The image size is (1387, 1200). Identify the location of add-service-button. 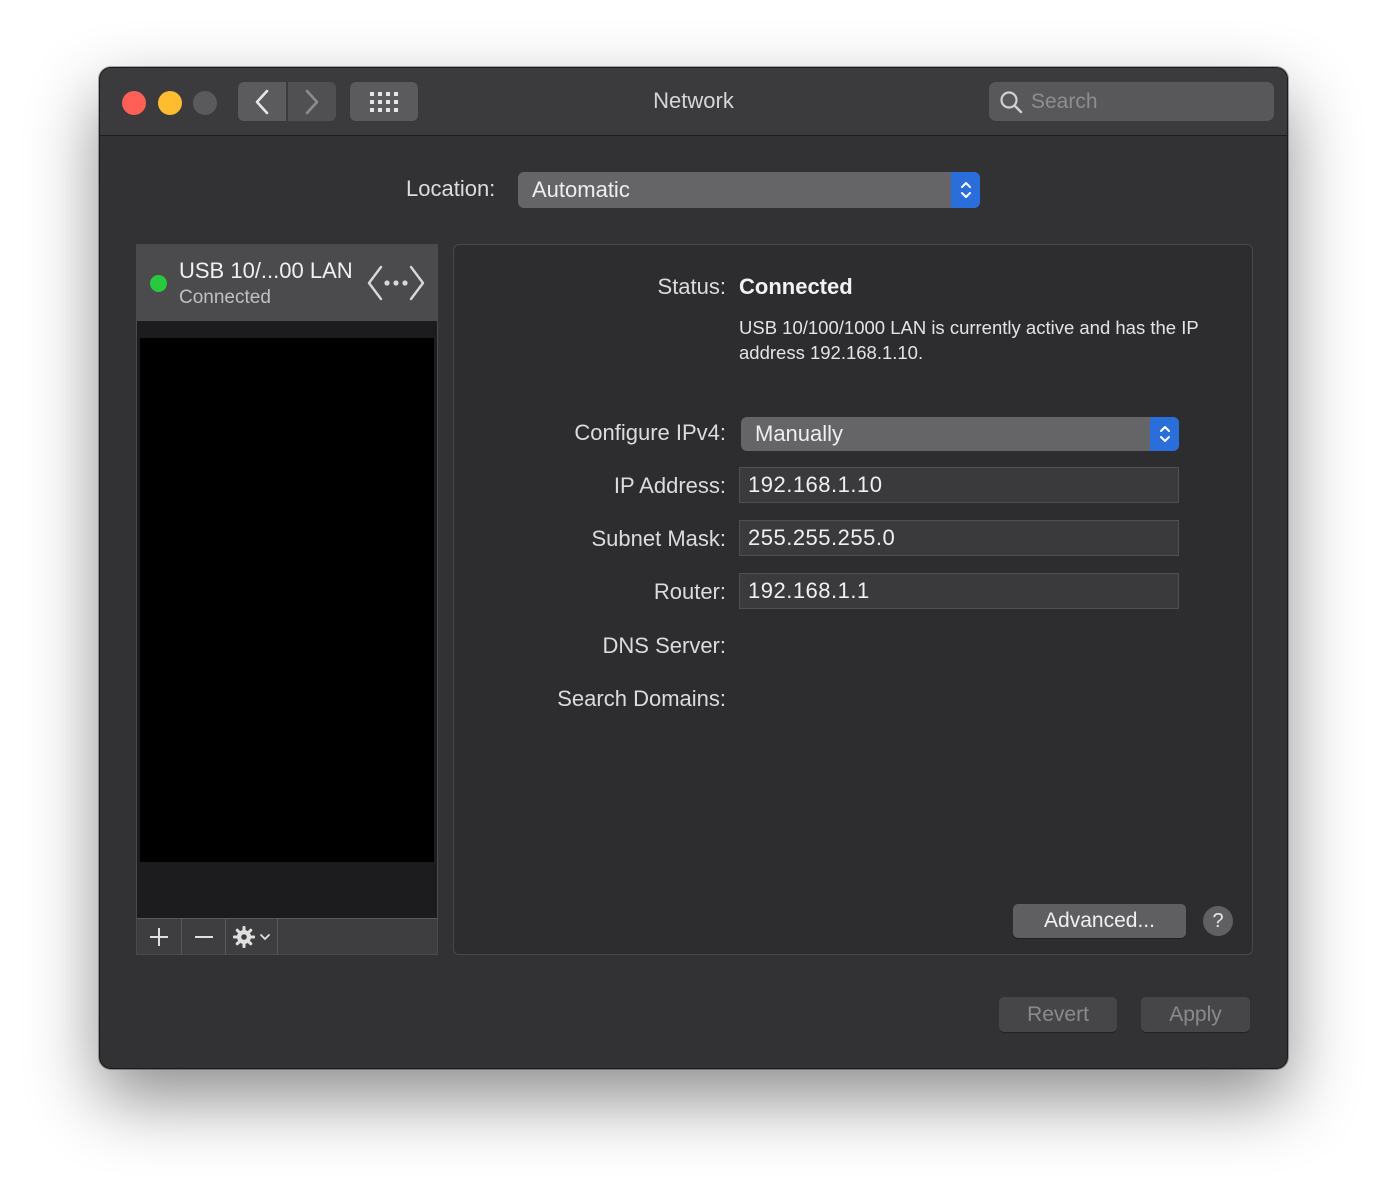
(159, 936).